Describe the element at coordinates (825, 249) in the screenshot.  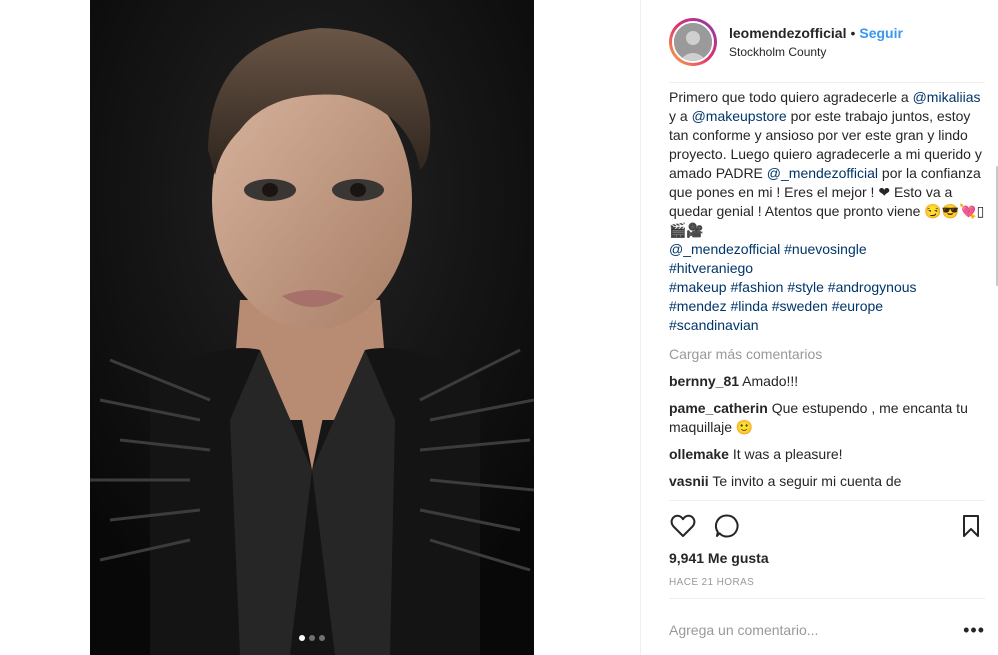
I see `caption-link: #nuevosingle` at that location.